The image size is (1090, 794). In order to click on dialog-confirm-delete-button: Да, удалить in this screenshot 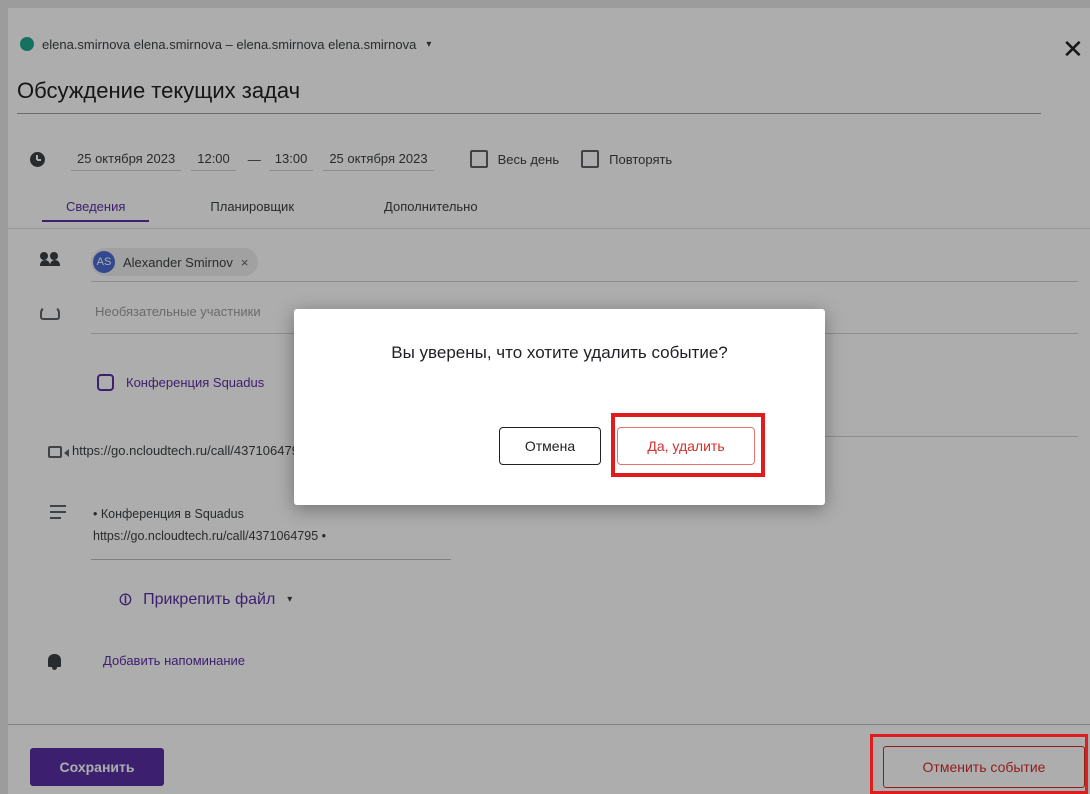, I will do `click(686, 446)`.